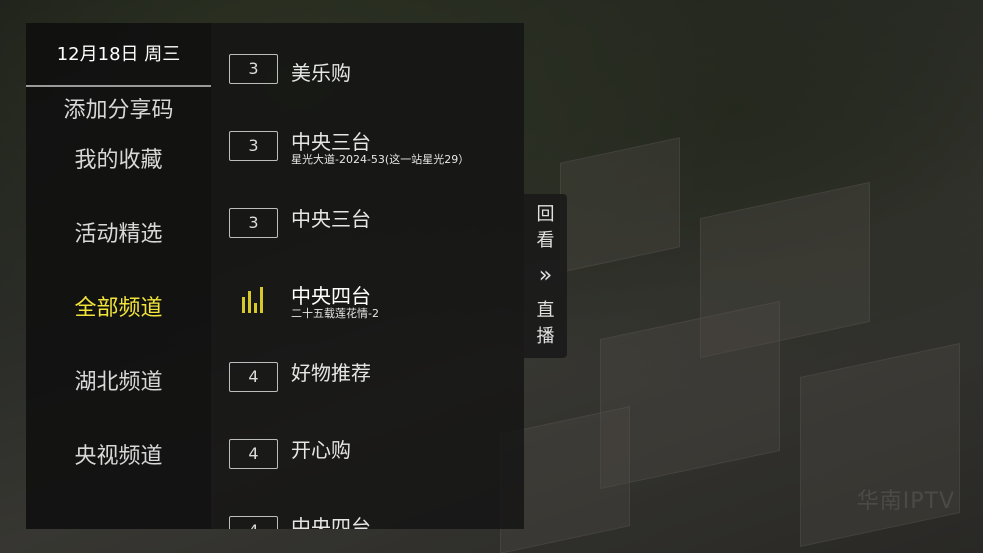 Image resolution: width=983 pixels, height=553 pixels. What do you see at coordinates (367, 73) in the screenshot?
I see `channel-row: 3 美乐购` at bounding box center [367, 73].